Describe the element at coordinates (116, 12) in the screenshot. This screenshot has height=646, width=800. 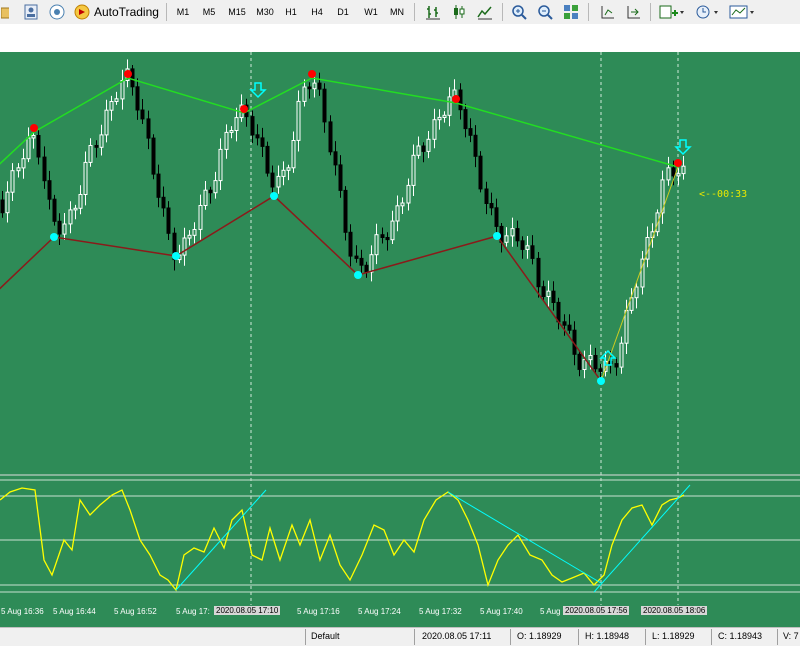
I see `autotrading-button: AutoTrading` at that location.